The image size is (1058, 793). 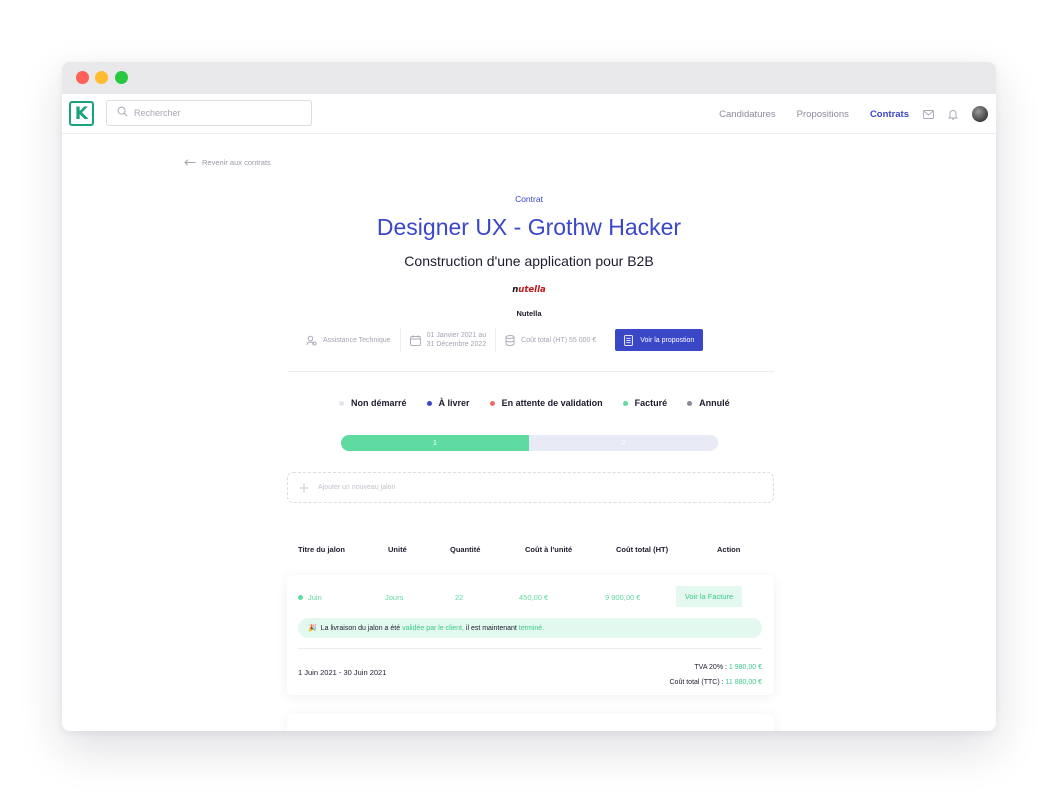 I want to click on milestone-quantity: 22, so click(x=459, y=597).